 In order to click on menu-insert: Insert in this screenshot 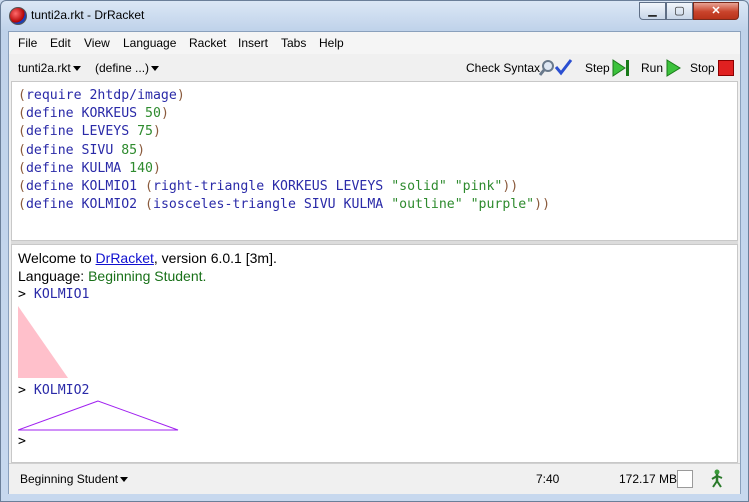, I will do `click(253, 43)`.